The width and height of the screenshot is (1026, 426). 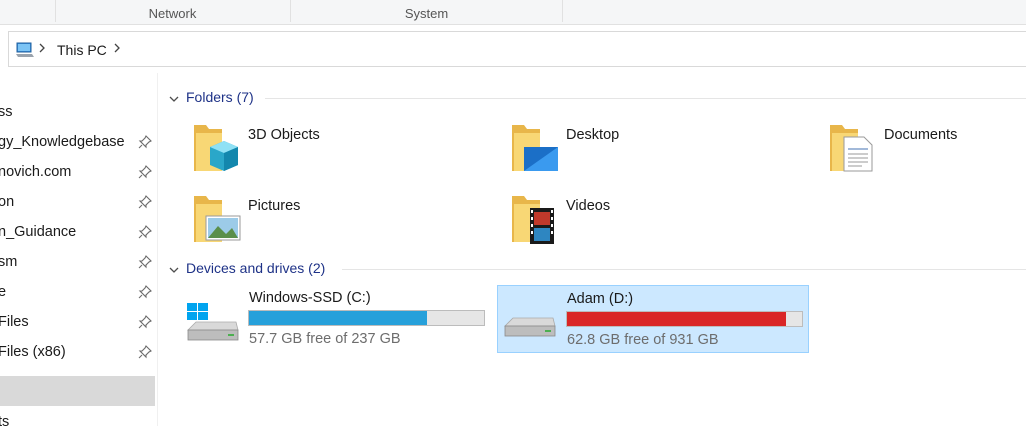 I want to click on drives-section-title: Devices and drives (2), so click(x=256, y=268).